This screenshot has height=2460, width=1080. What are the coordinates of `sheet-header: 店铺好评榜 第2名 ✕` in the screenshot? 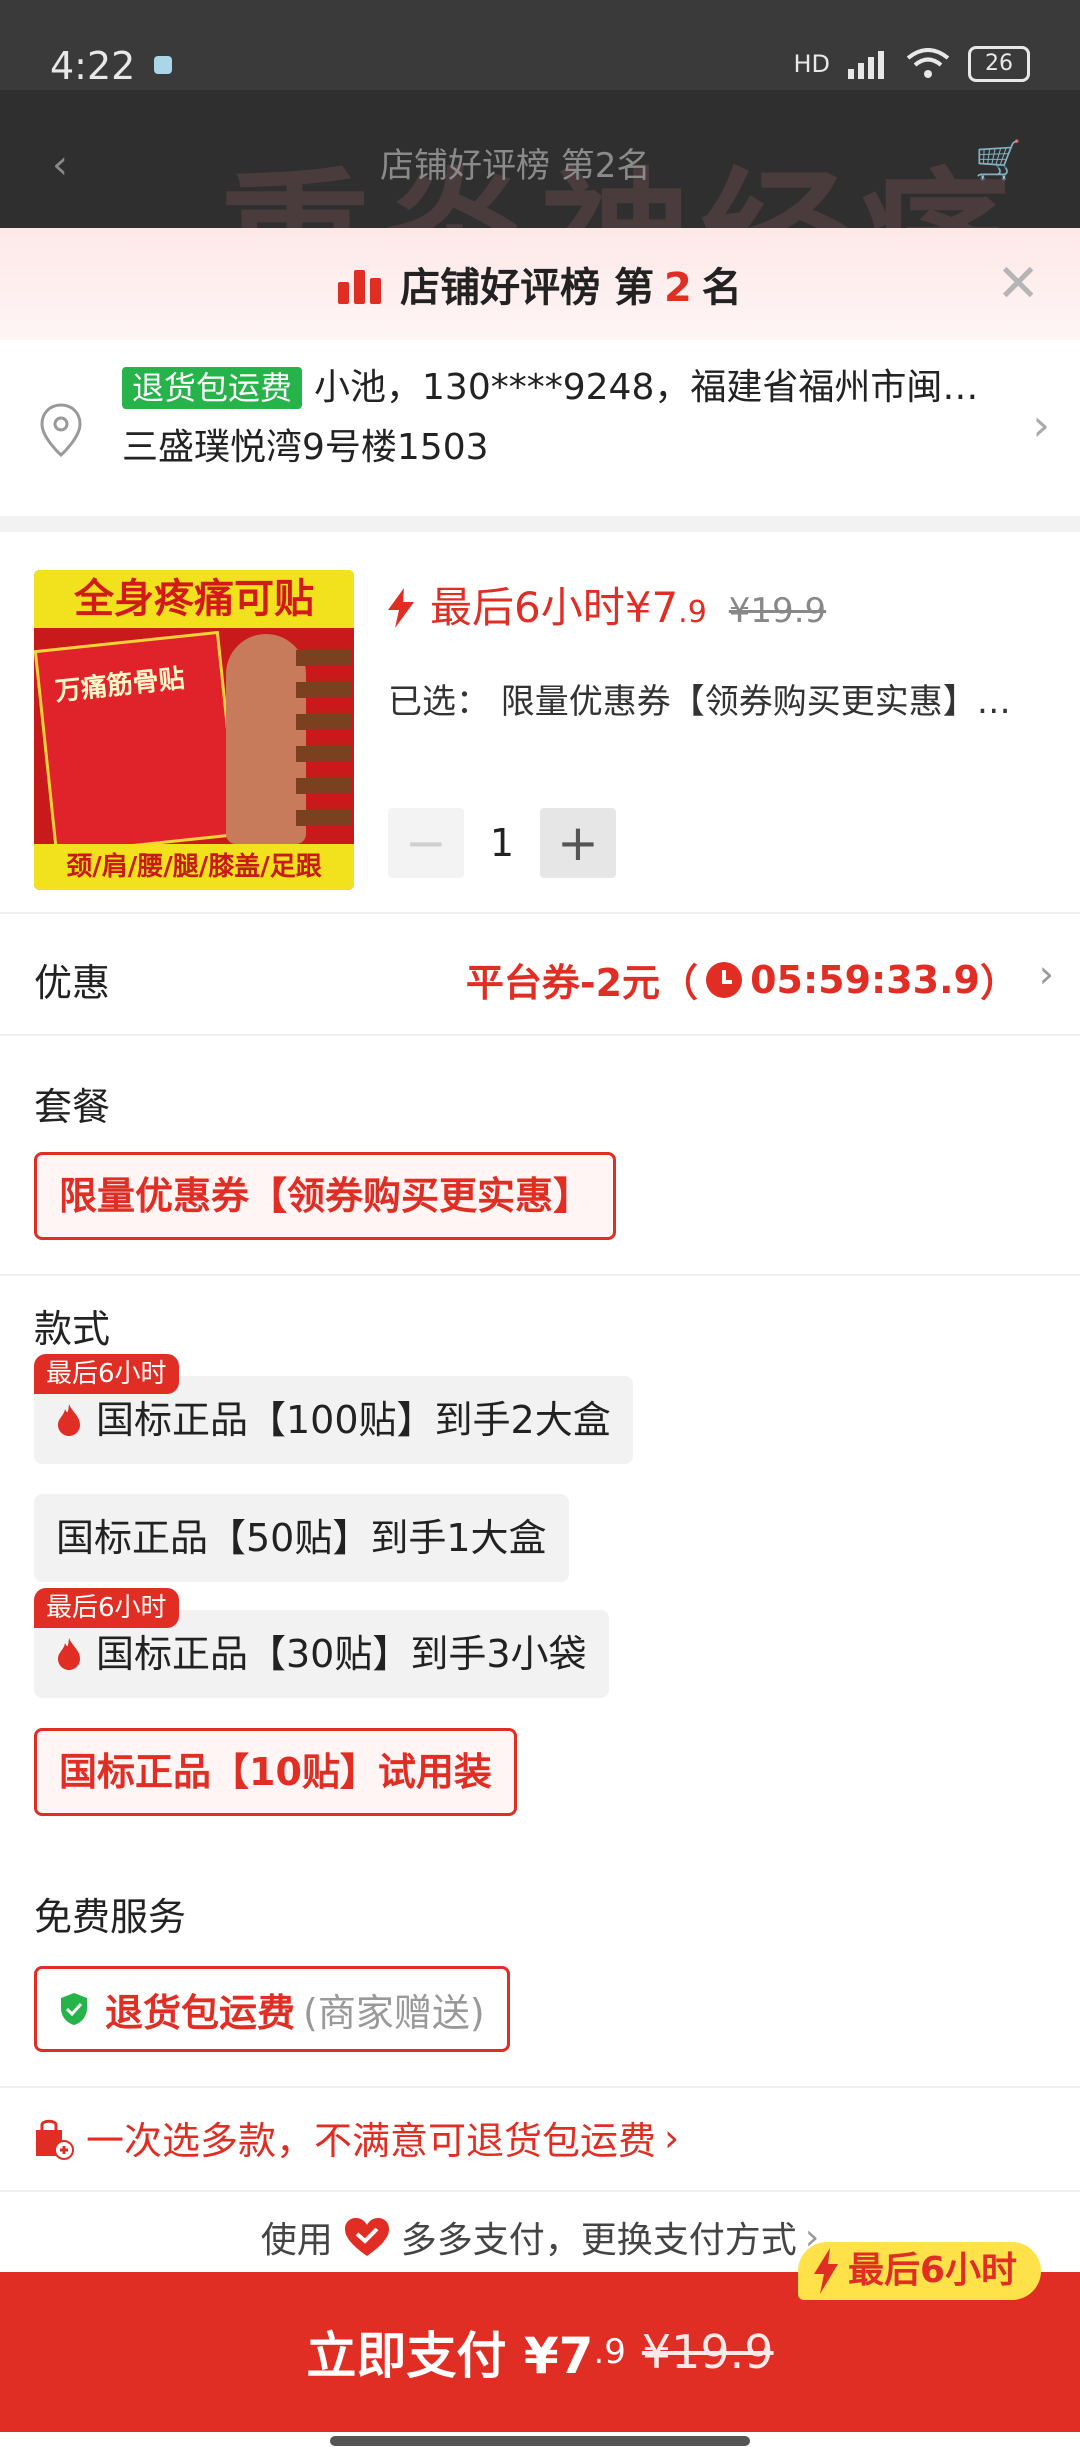 It's located at (540, 284).